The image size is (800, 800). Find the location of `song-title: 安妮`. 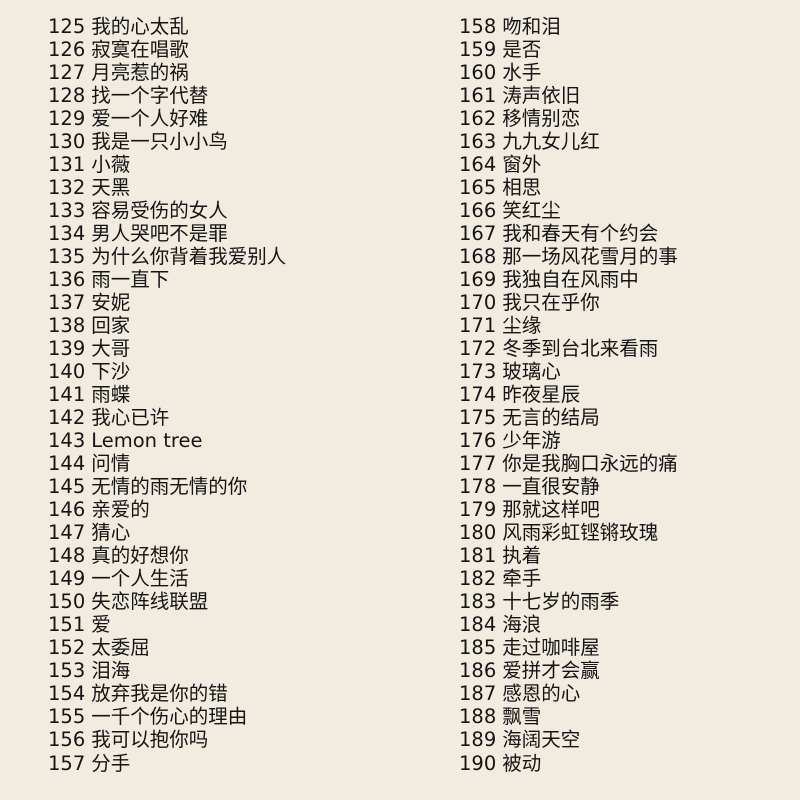

song-title: 安妮 is located at coordinates (111, 303).